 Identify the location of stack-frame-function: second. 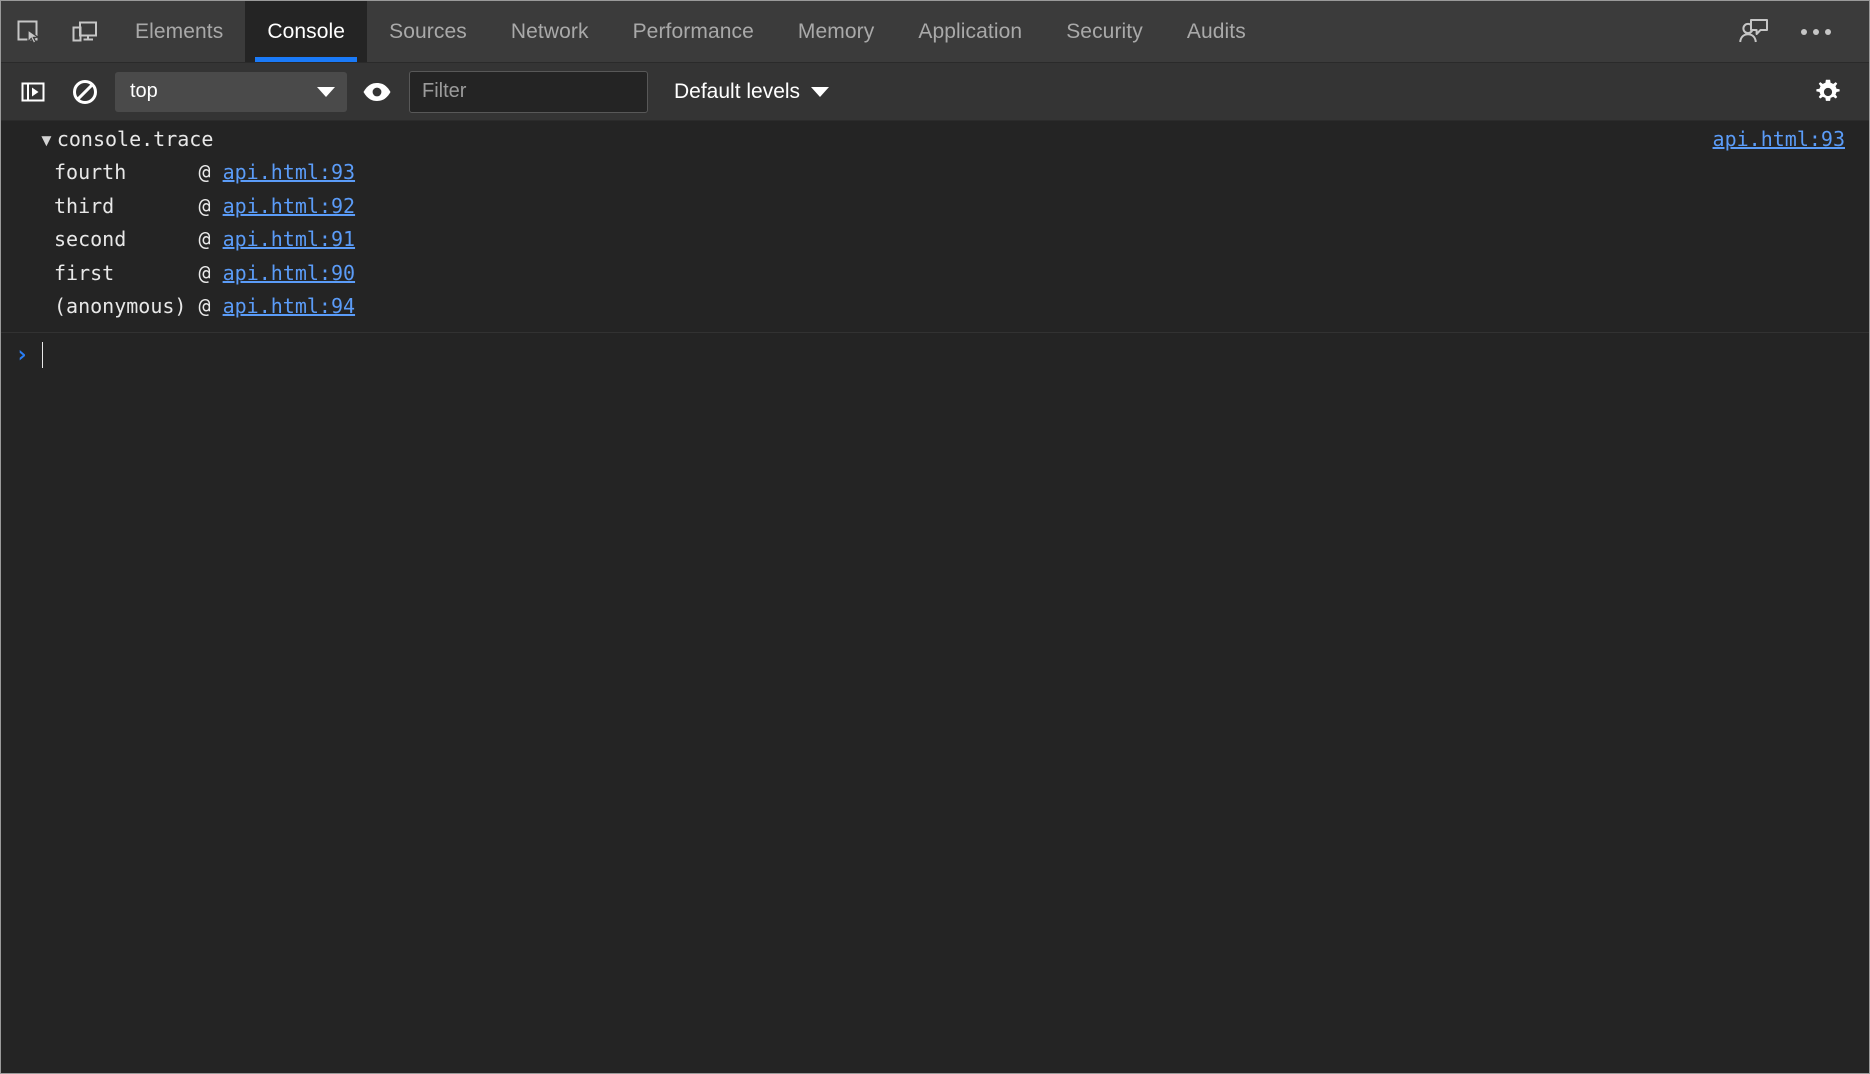
(90, 239).